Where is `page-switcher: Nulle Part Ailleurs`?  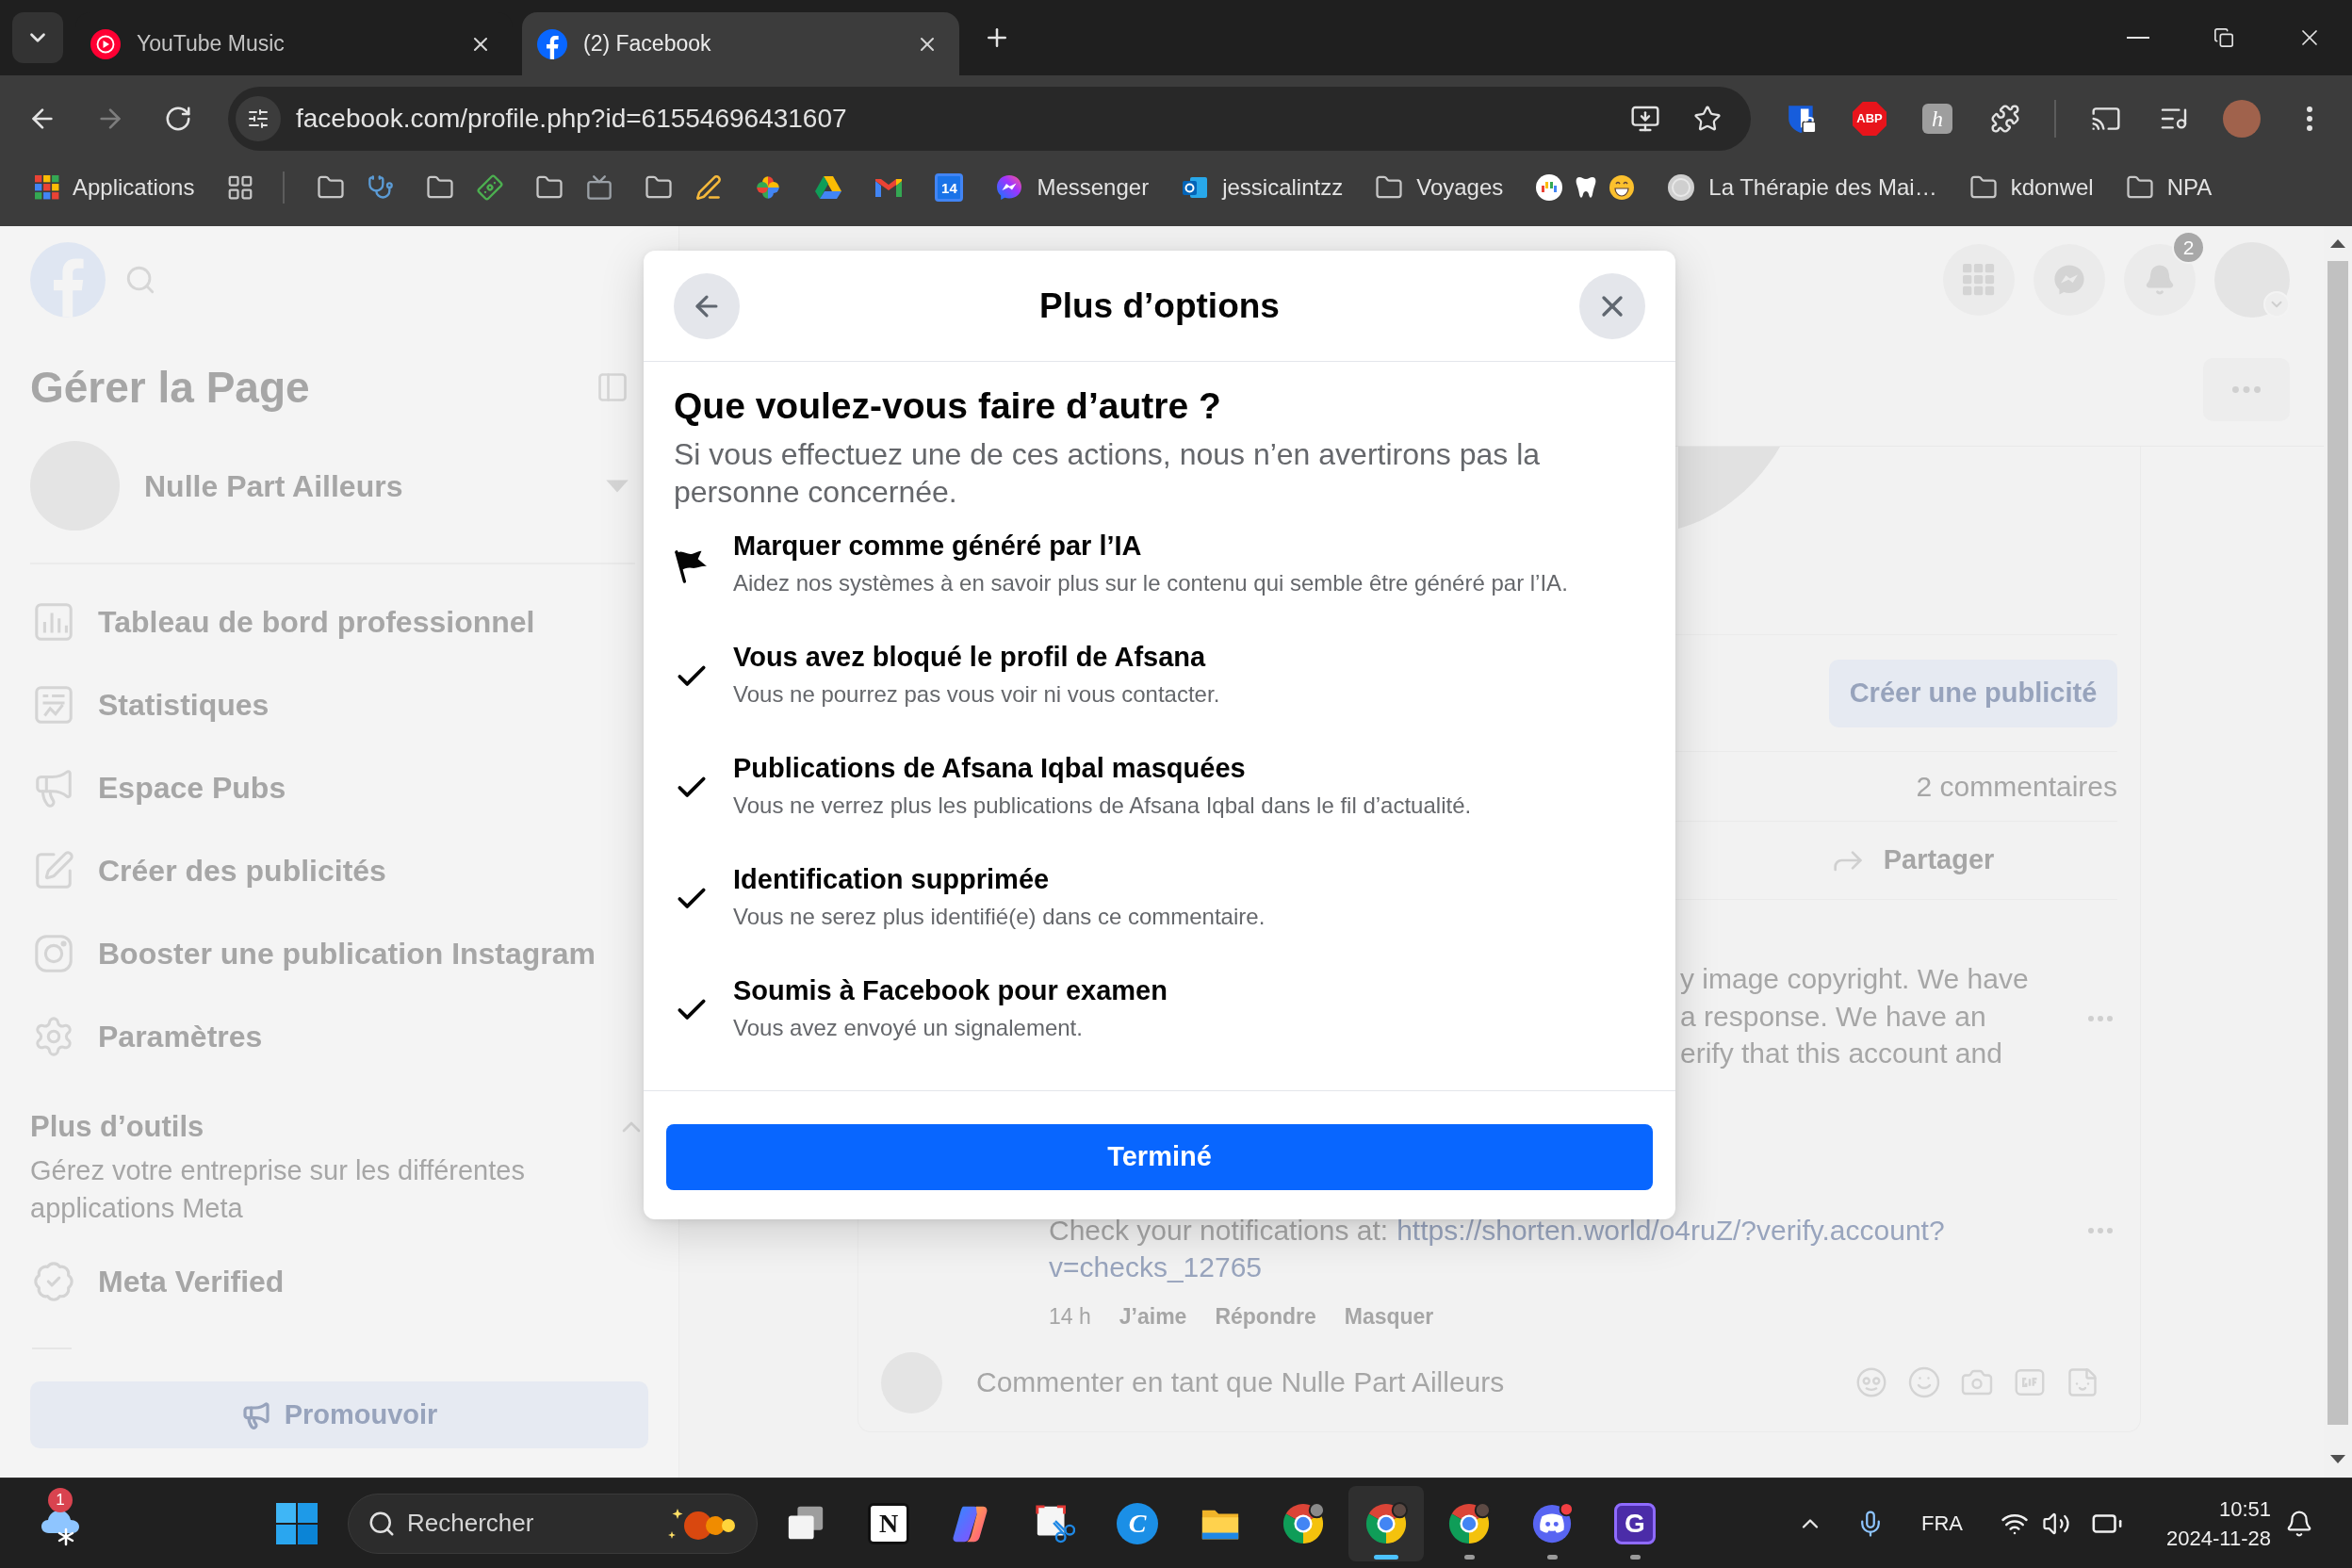 page-switcher: Nulle Part Ailleurs is located at coordinates (339, 486).